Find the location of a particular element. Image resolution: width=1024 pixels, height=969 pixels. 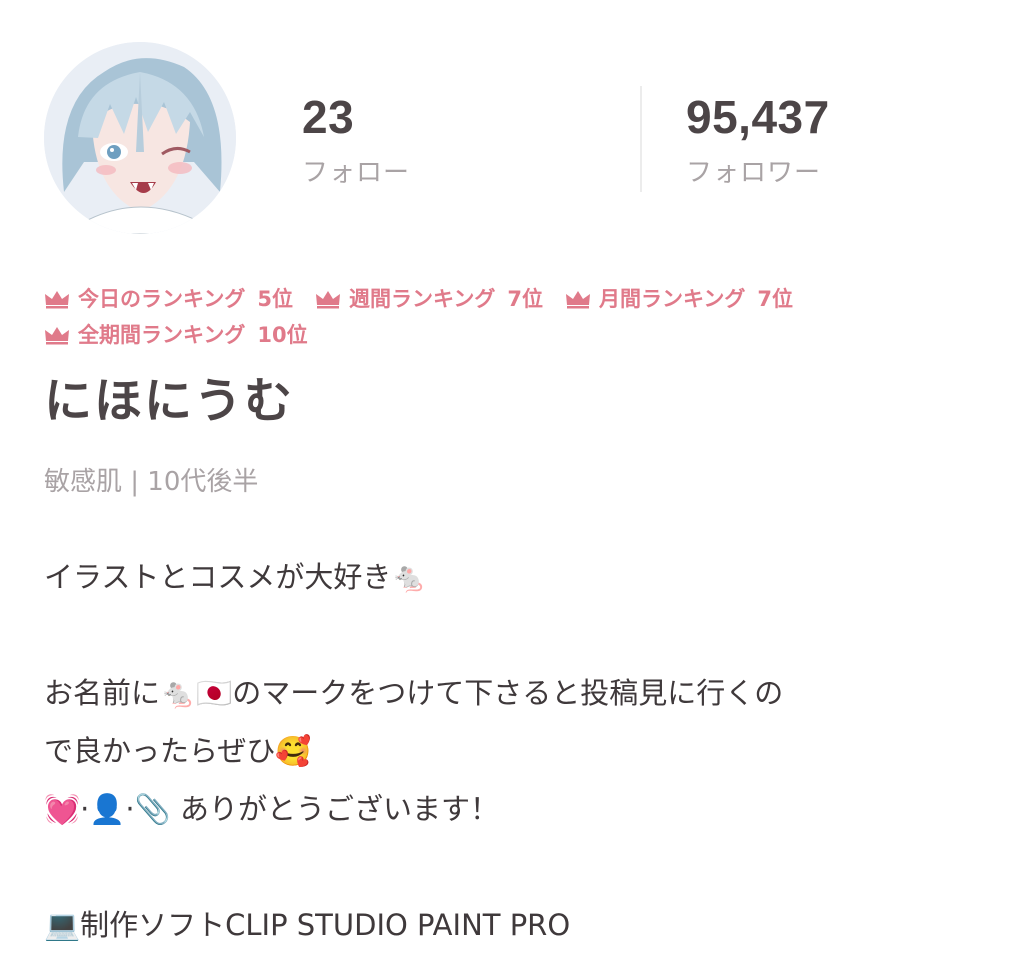

ranking-badge-monthly: 月間ランキング 7位 is located at coordinates (679, 299).